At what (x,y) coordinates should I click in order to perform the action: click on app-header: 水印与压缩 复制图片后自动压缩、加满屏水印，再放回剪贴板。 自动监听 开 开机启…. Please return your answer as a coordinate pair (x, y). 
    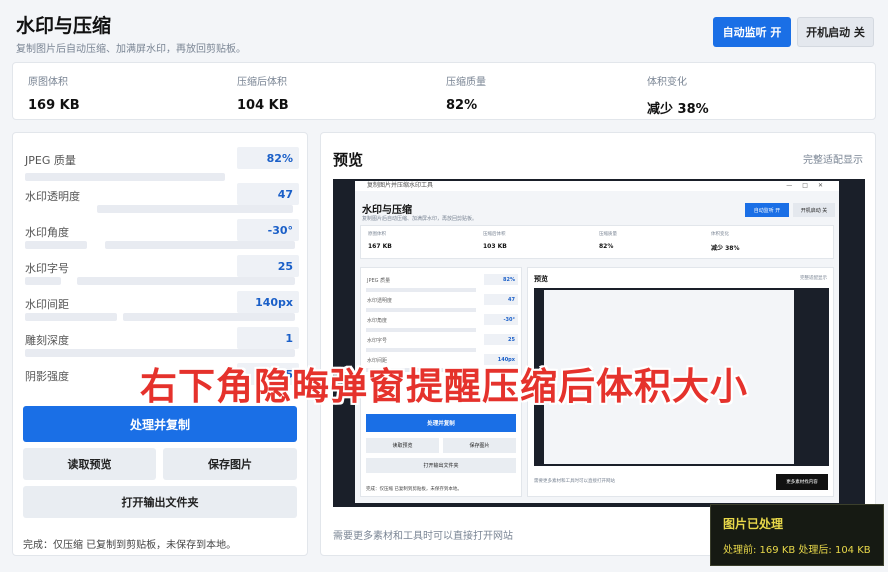
    Looking at the image, I should click on (444, 30).